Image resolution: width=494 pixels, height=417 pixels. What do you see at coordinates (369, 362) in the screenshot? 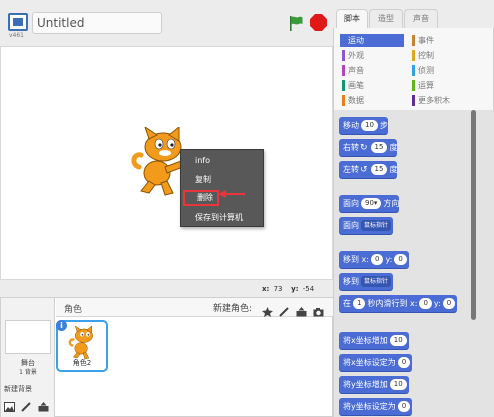
I see `block-label: 将x坐标设定为` at bounding box center [369, 362].